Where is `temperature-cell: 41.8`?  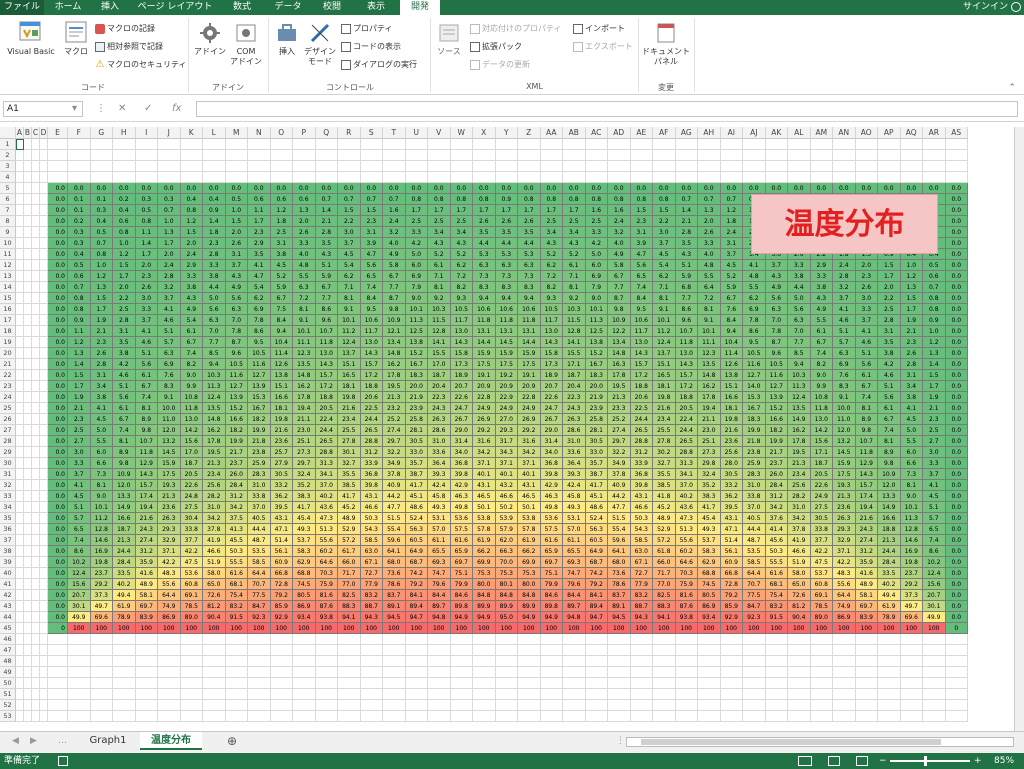
temperature-cell: 41.8 is located at coordinates (664, 496).